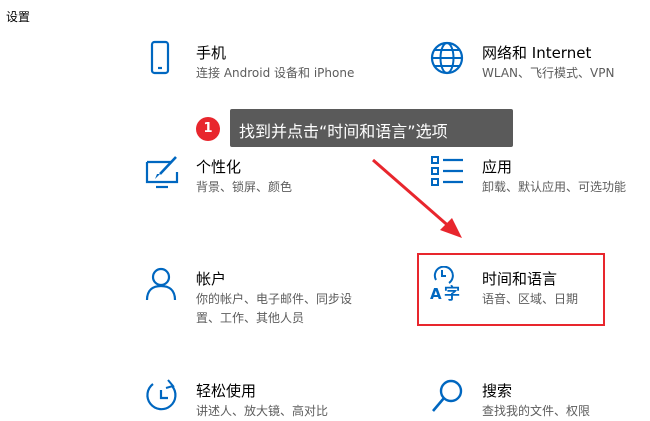 The width and height of the screenshot is (650, 421). Describe the element at coordinates (447, 171) in the screenshot. I see `app-list-icon` at that location.